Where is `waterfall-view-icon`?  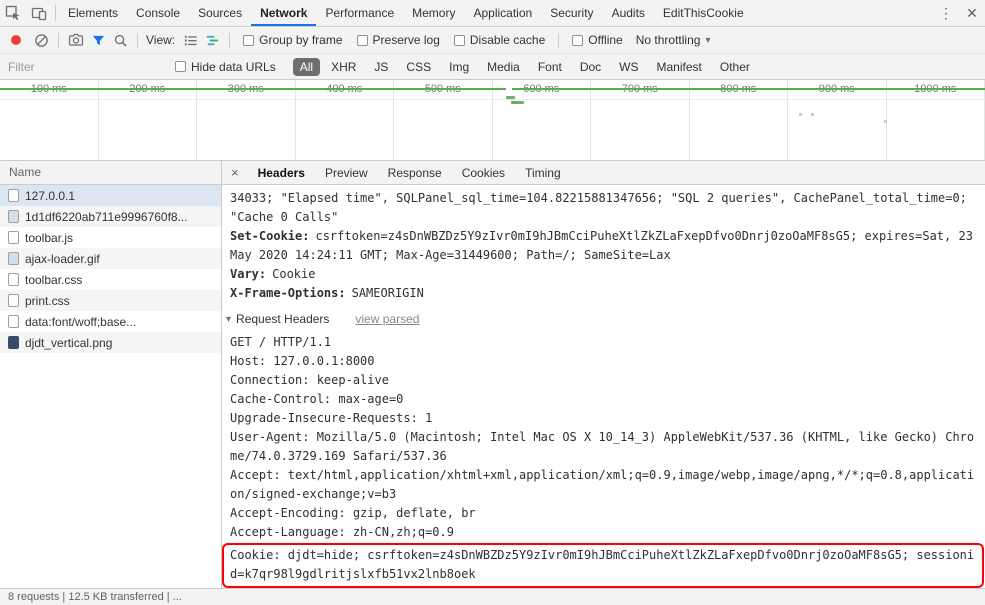 waterfall-view-icon is located at coordinates (212, 40).